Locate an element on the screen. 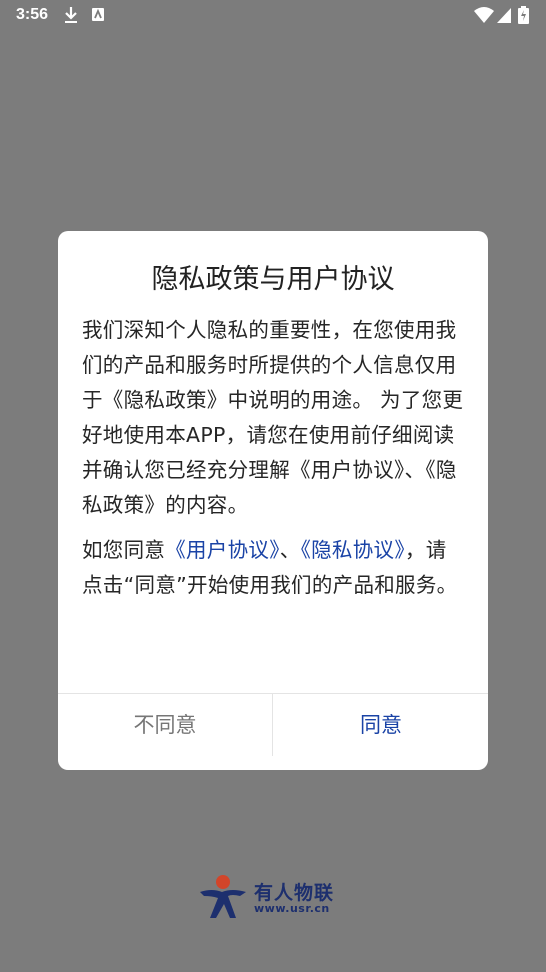 The image size is (546, 972). status-time: 3:56 is located at coordinates (32, 14).